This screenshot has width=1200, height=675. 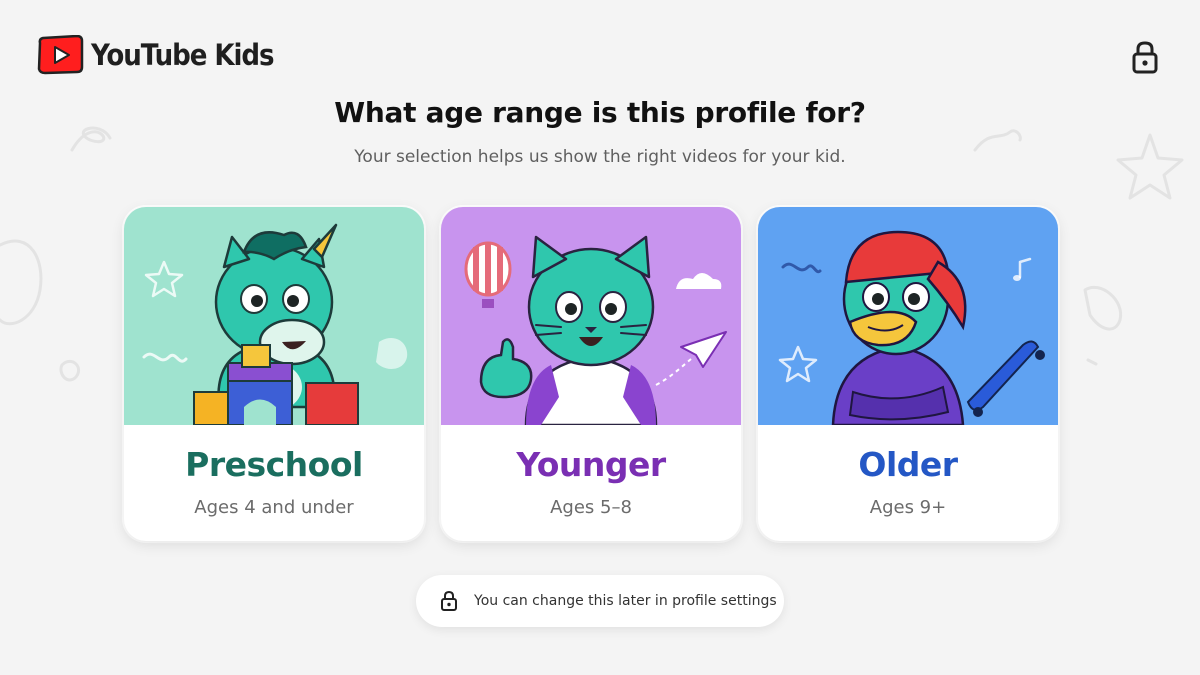 I want to click on age-option-younger: Younger Ages 5–8, so click(x=591, y=374).